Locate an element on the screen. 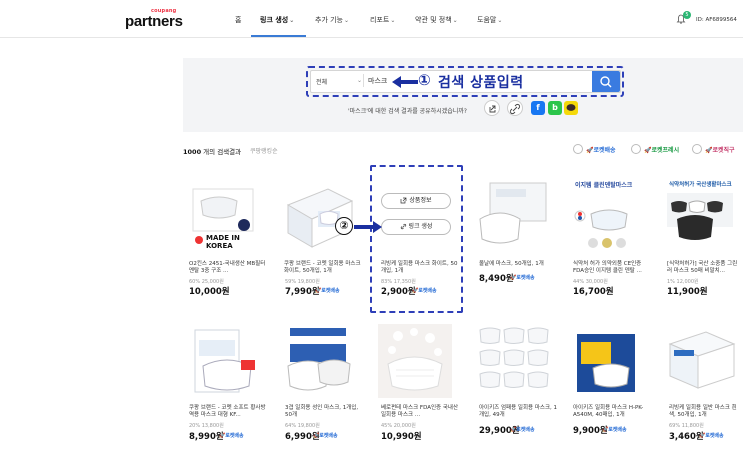 Image resolution: width=743 pixels, height=455 pixels. product-price: 8,490원 is located at coordinates (496, 279).